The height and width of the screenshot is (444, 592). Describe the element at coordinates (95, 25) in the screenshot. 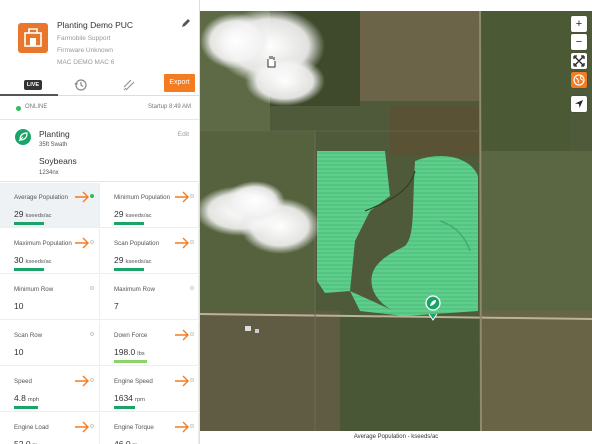

I see `machine-name: Planting Demo PUC` at that location.